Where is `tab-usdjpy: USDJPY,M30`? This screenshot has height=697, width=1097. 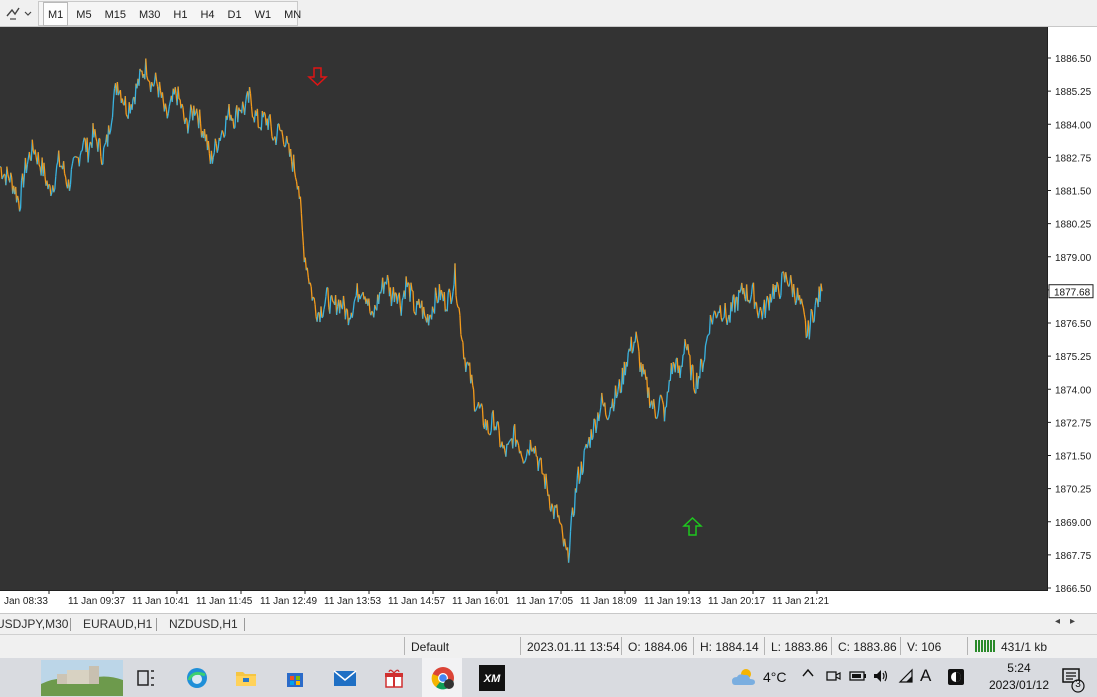
tab-usdjpy: USDJPY,M30 is located at coordinates (34, 624).